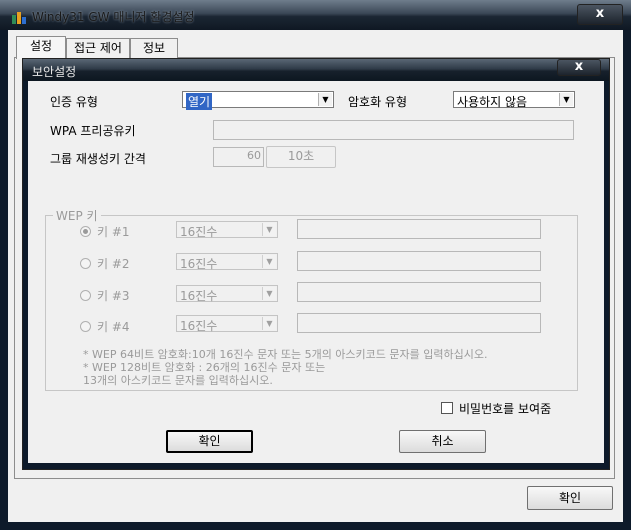 Image resolution: width=631 pixels, height=530 pixels. Describe the element at coordinates (98, 48) in the screenshot. I see `tab-access-control: 접근 제어` at that location.